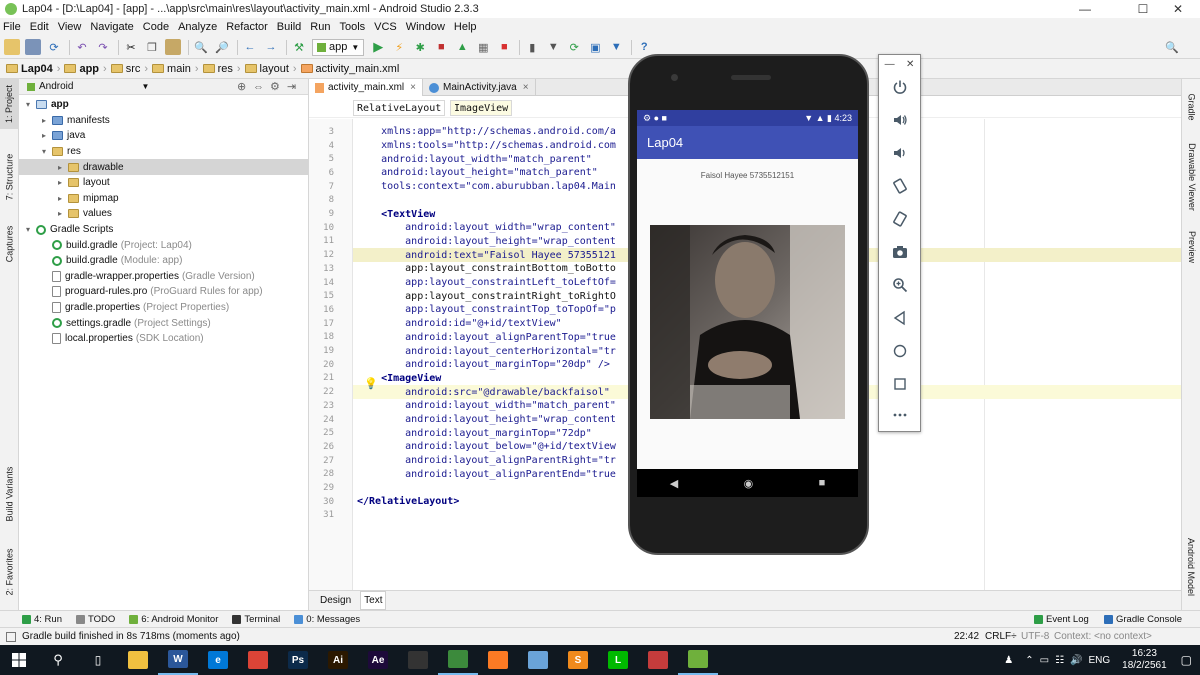  I want to click on tab-gradle: Gradle, so click(1191, 107).